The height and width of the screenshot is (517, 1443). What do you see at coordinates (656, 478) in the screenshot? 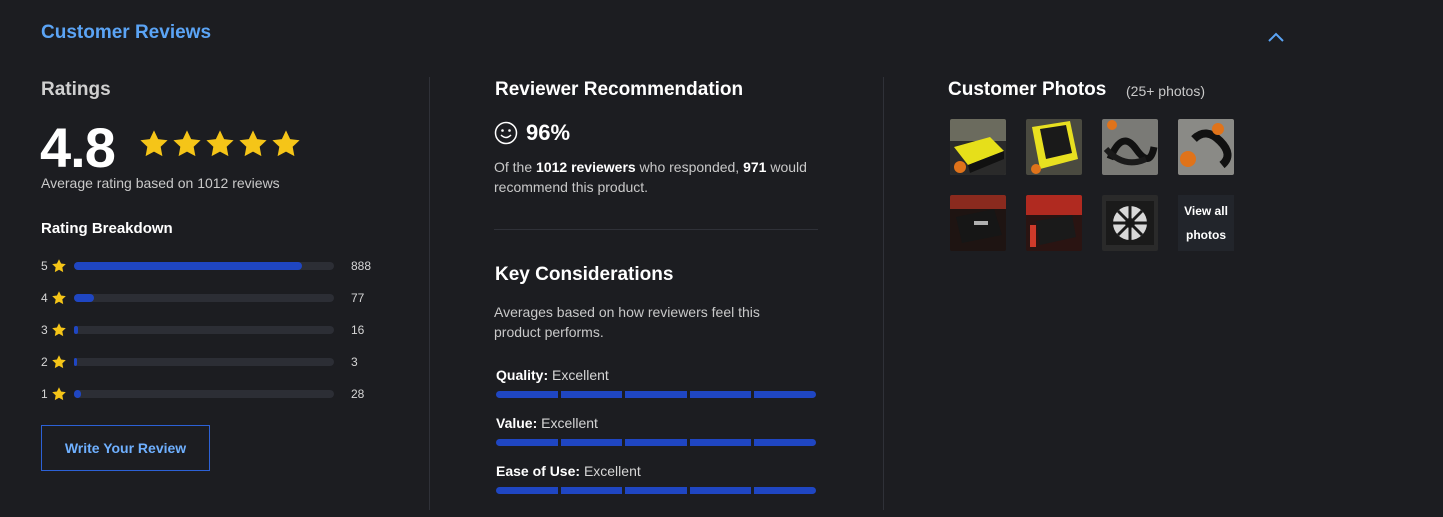
I see `consideration-item: Ease of Use: Excellent` at bounding box center [656, 478].